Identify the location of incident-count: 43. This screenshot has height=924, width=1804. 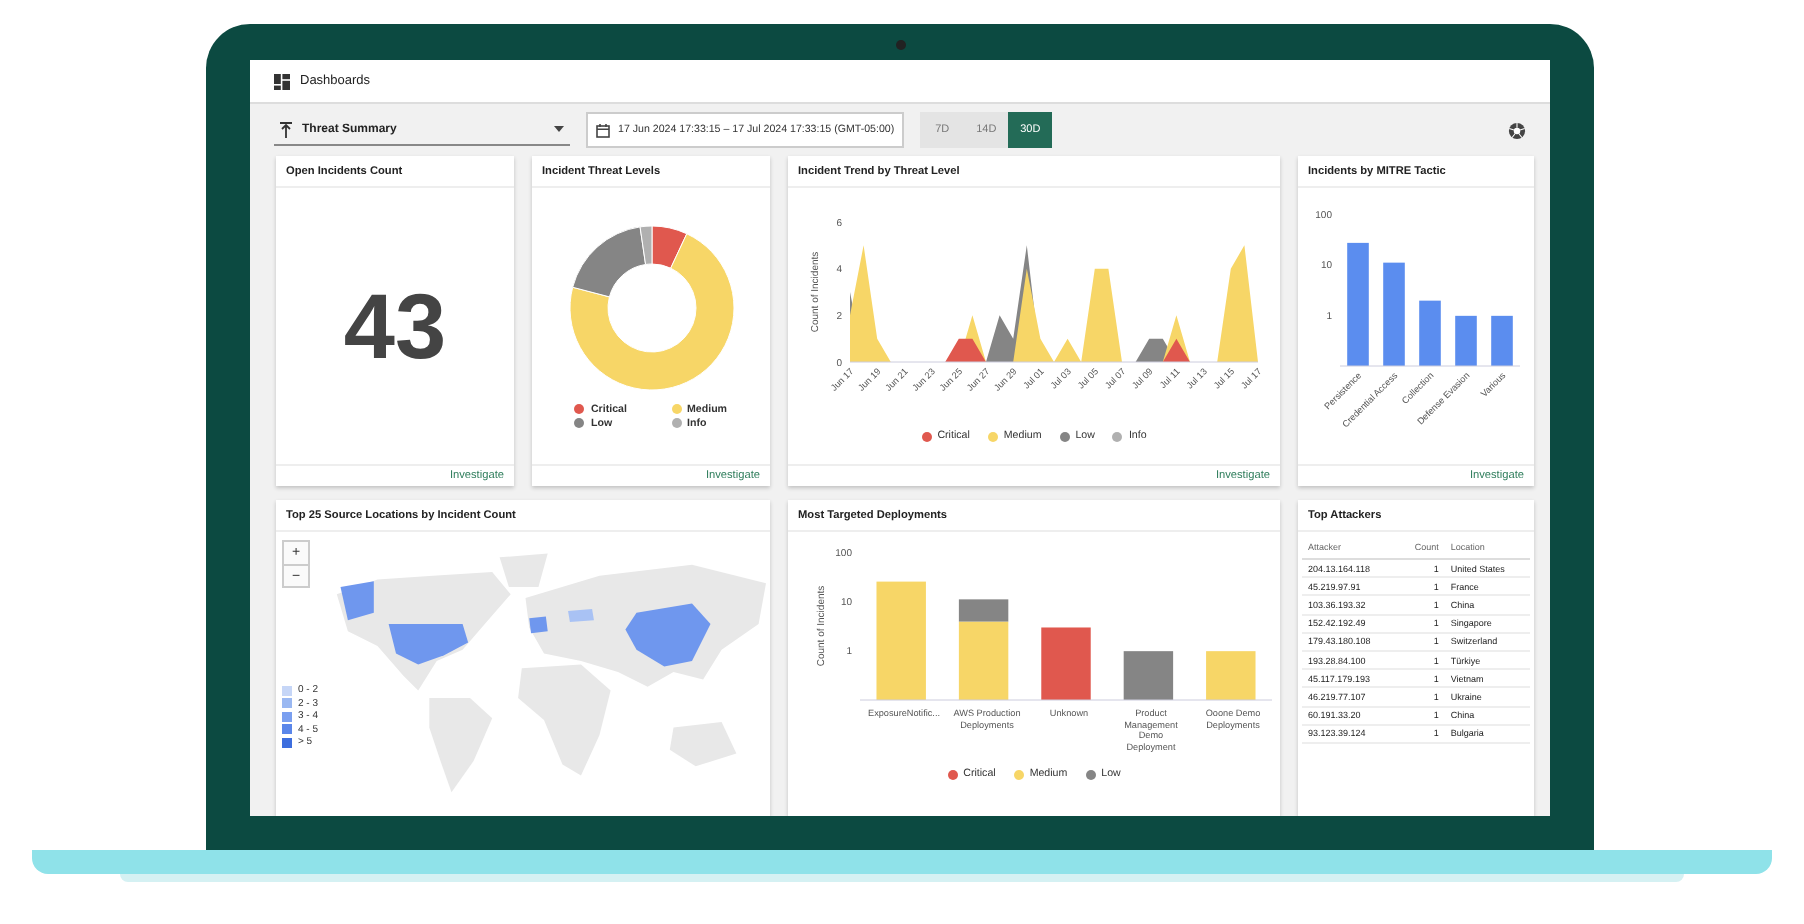
(395, 326).